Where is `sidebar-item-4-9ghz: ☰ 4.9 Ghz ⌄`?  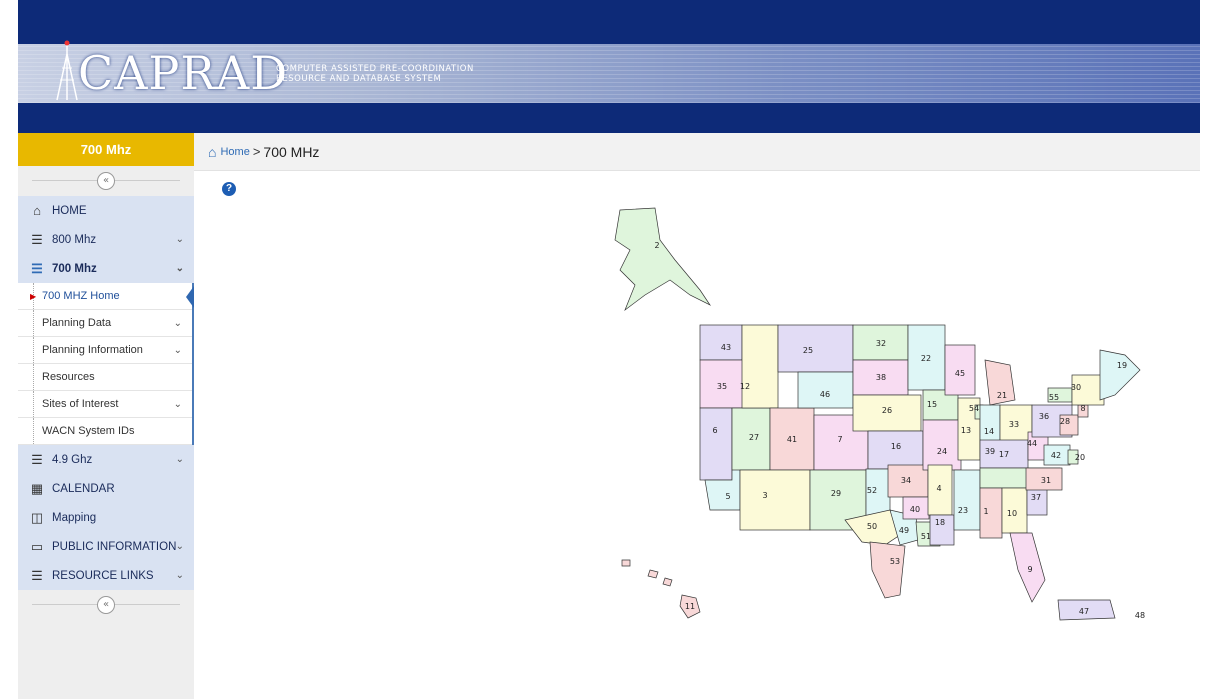
sidebar-item-4-9ghz: ☰ 4.9 Ghz ⌄ is located at coordinates (106, 459).